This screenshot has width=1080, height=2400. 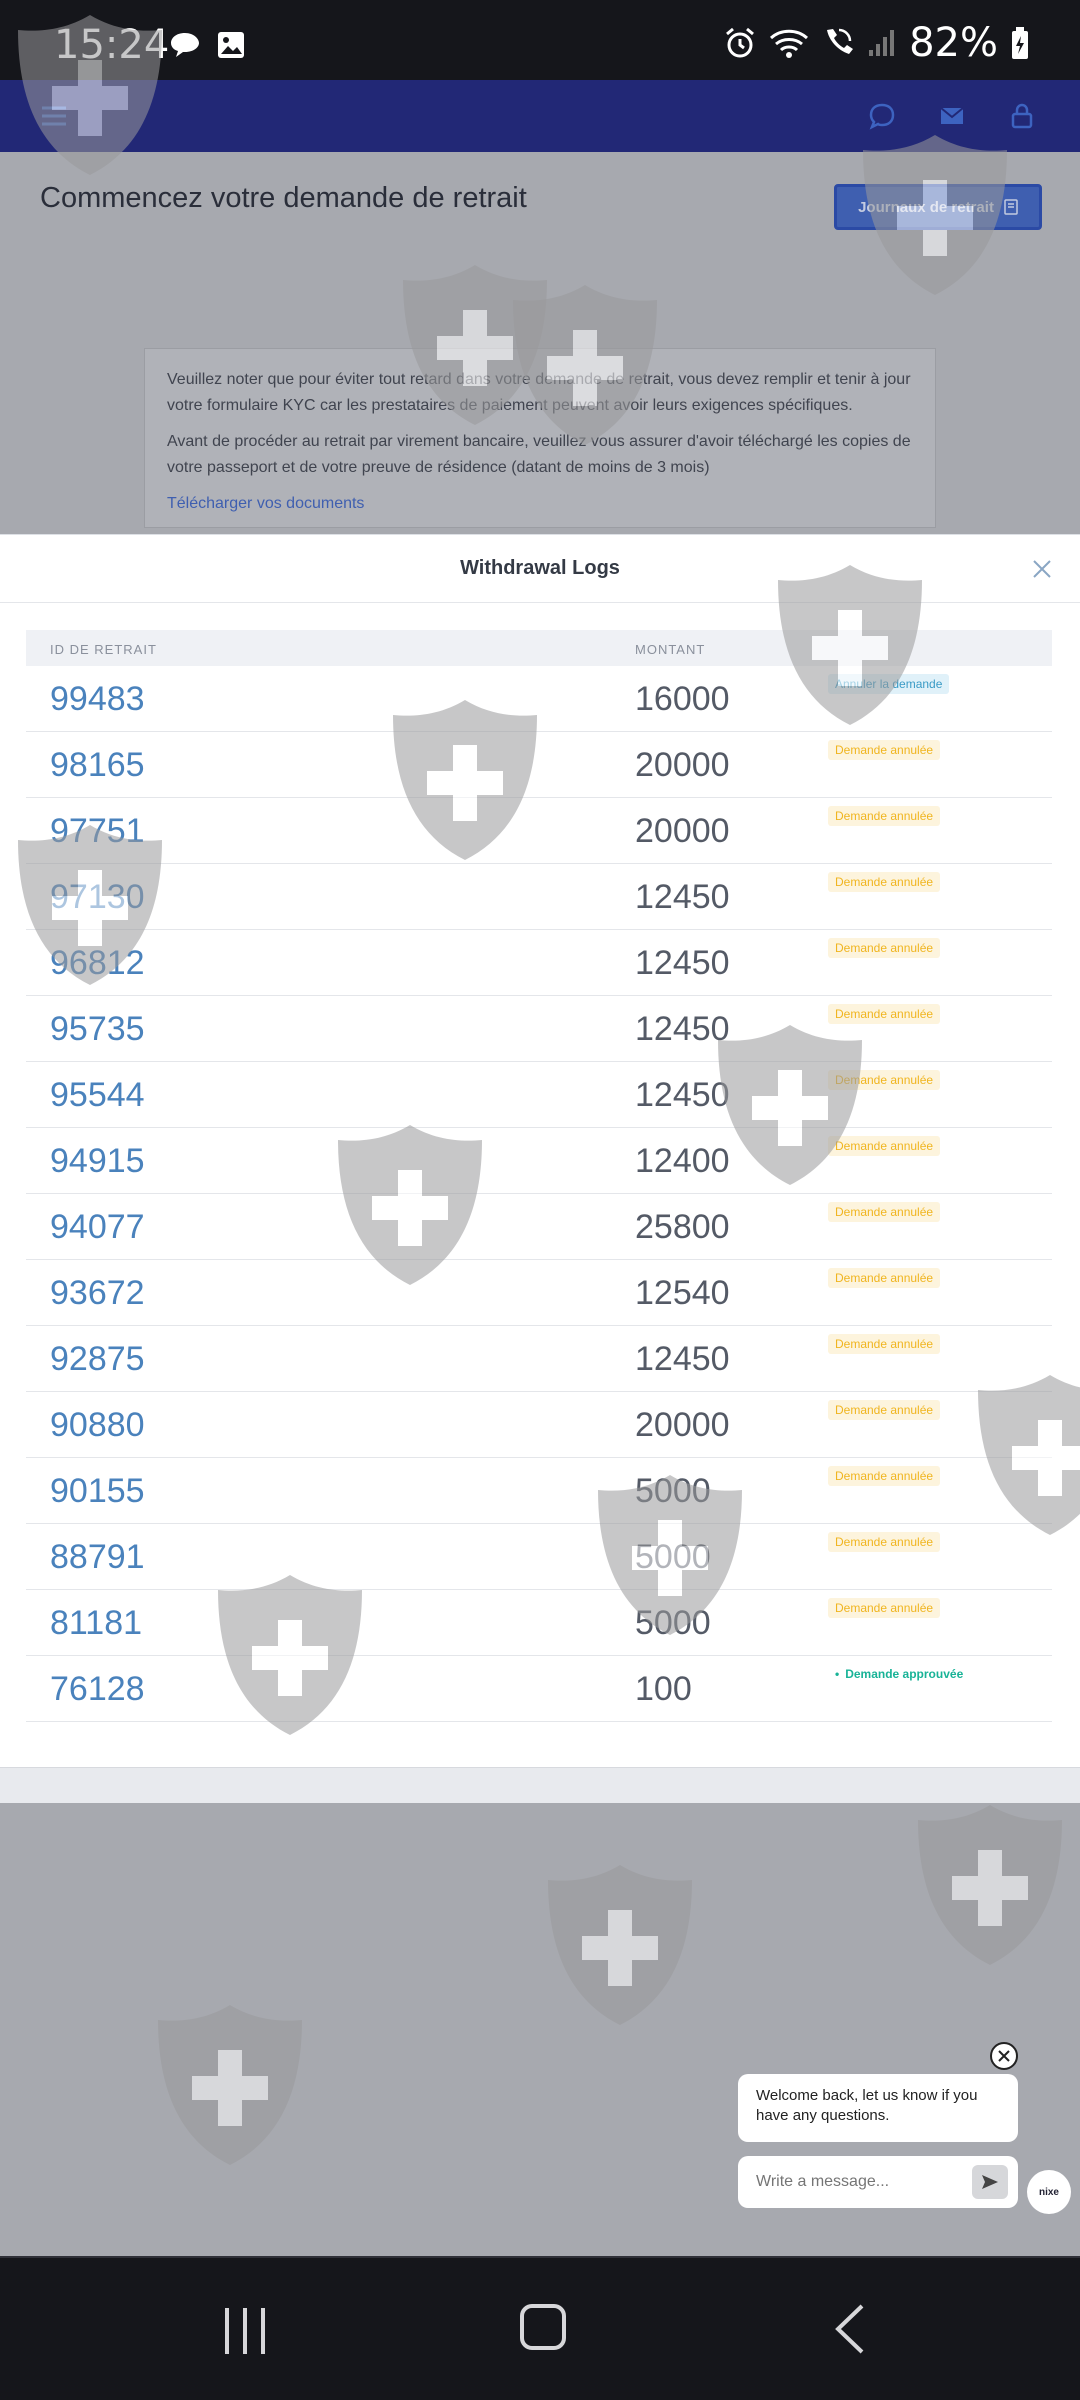 I want to click on withdrawal-amount: 12400, so click(x=682, y=1161).